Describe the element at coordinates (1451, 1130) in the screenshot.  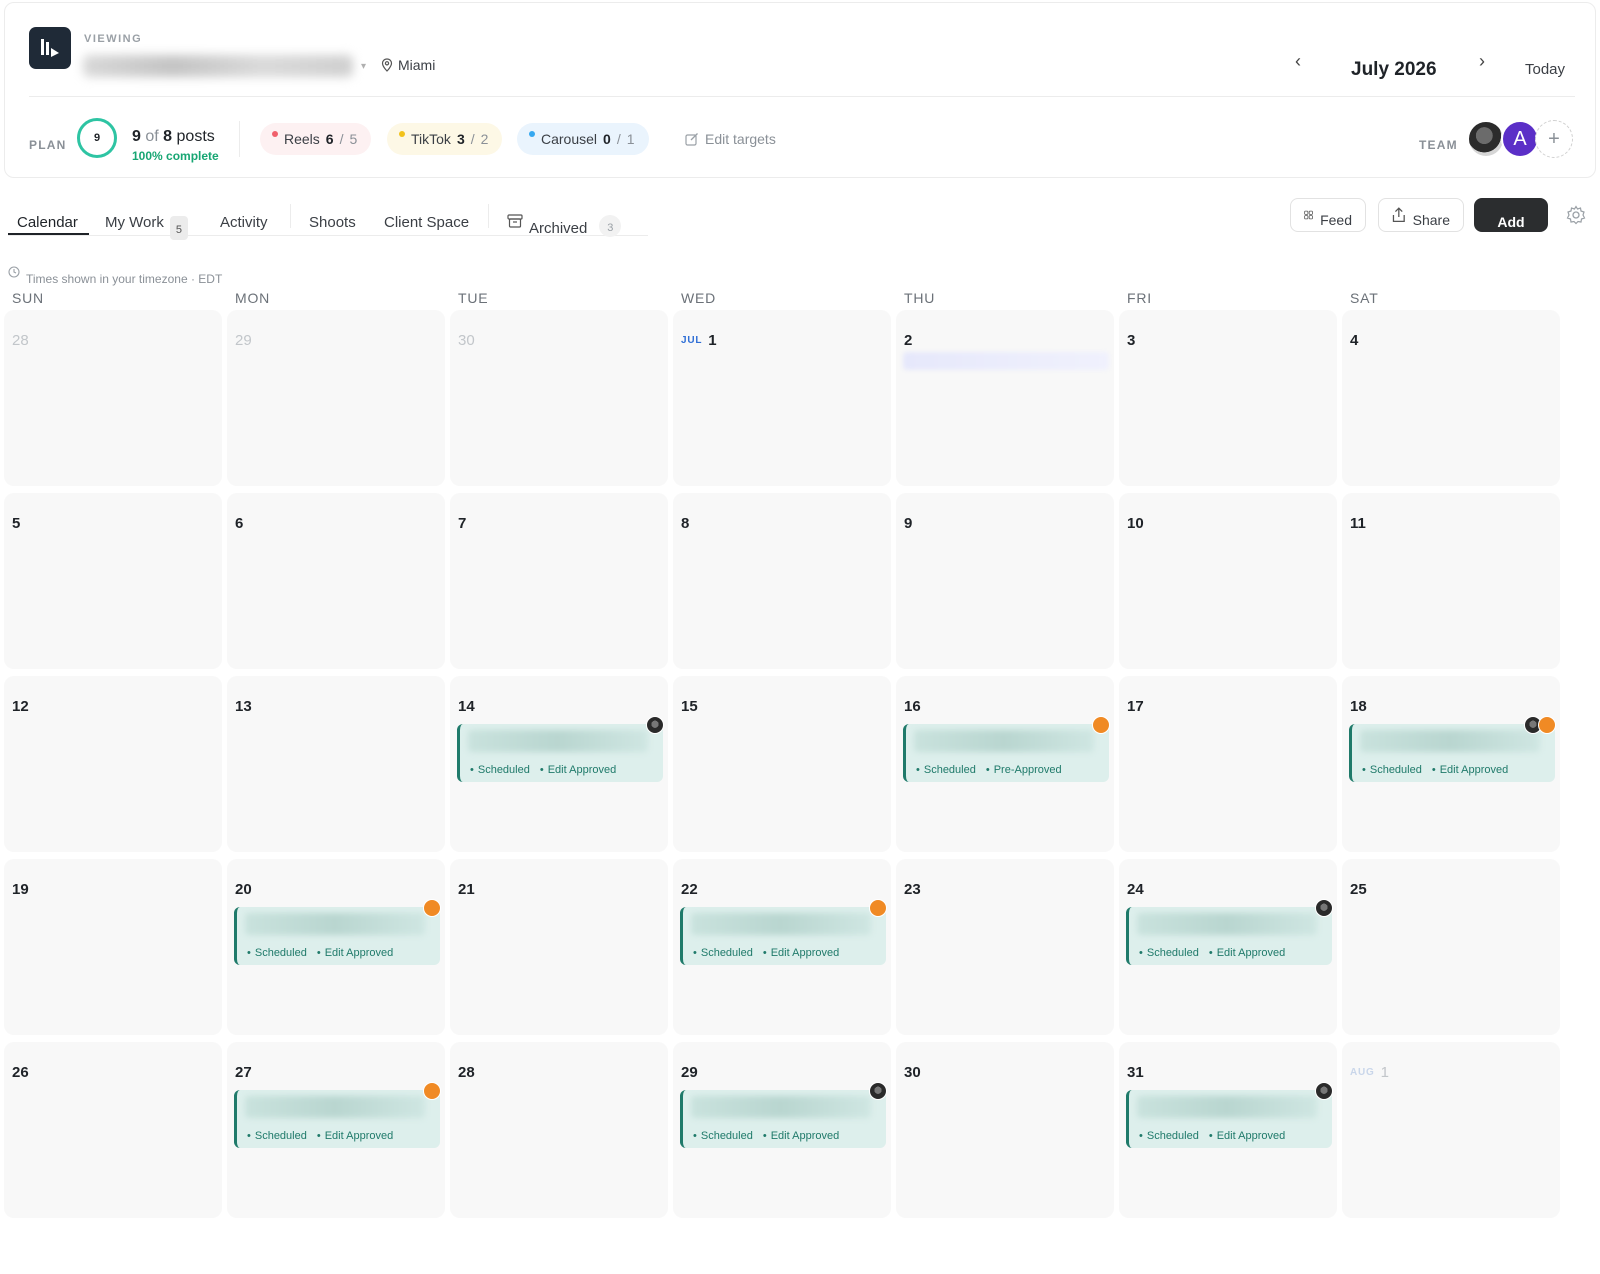
I see `calendar-day-cell: AUG 1` at that location.